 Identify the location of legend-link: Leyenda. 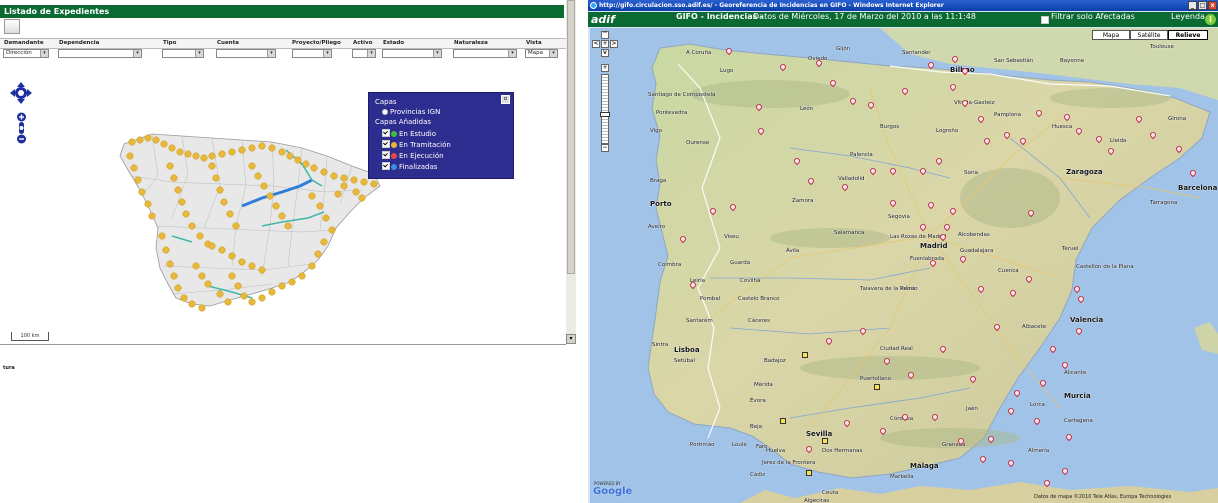
(1188, 16).